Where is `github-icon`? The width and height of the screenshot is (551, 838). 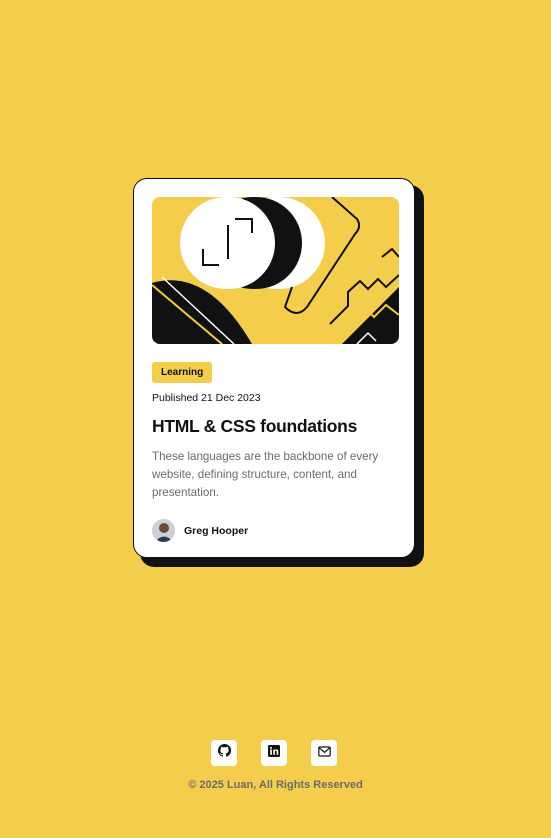
github-icon is located at coordinates (224, 752).